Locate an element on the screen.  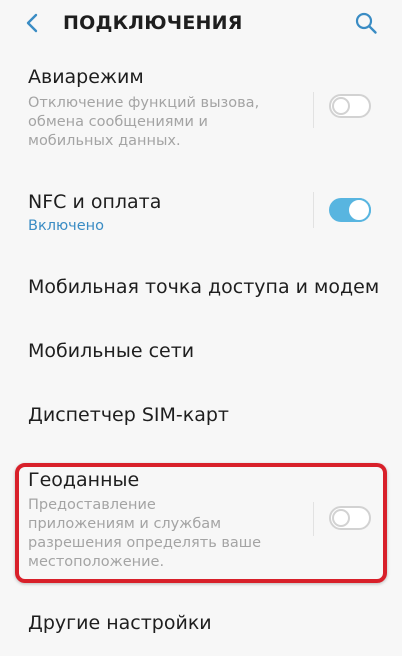
setting-title: Другие настройки is located at coordinates (120, 623).